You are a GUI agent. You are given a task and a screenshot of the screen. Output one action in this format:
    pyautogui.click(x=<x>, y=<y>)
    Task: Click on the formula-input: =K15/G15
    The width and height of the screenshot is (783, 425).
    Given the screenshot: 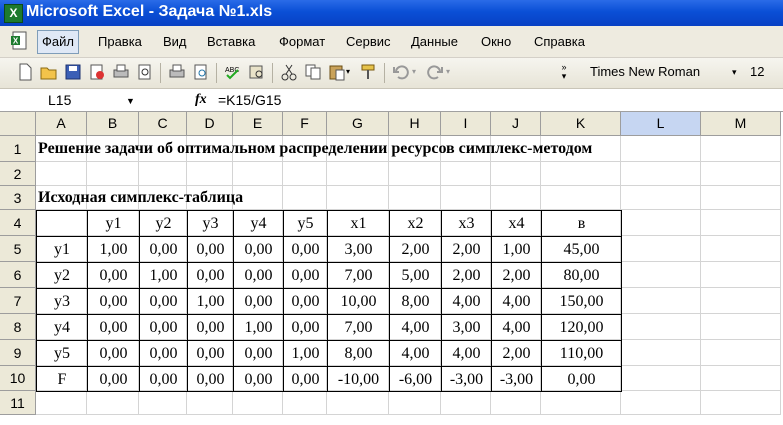 What is the action you would take?
    pyautogui.click(x=249, y=100)
    